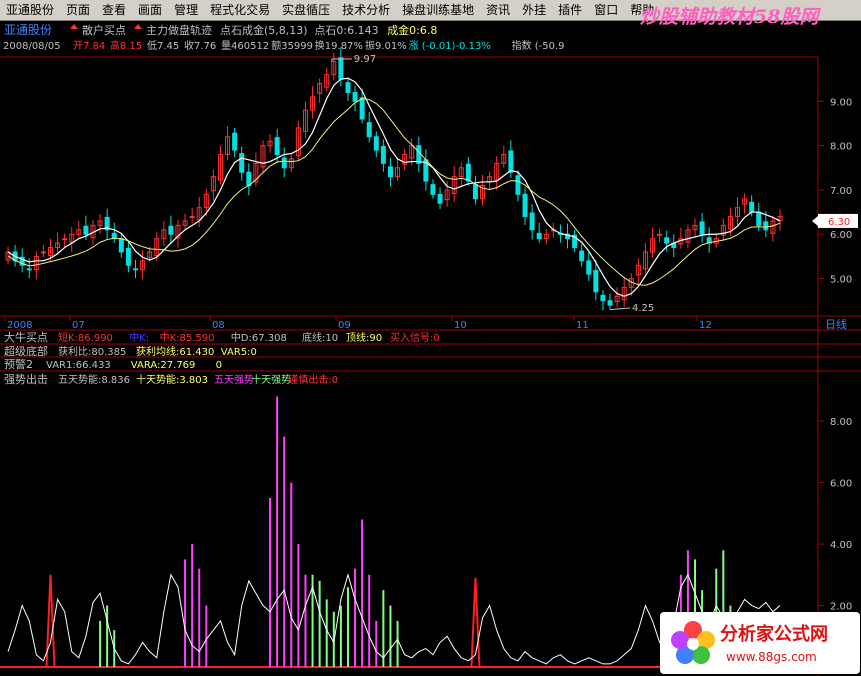 This screenshot has height=676, width=861. What do you see at coordinates (412, 30) in the screenshot?
I see `indicator-item-4: 成金0:6.8` at bounding box center [412, 30].